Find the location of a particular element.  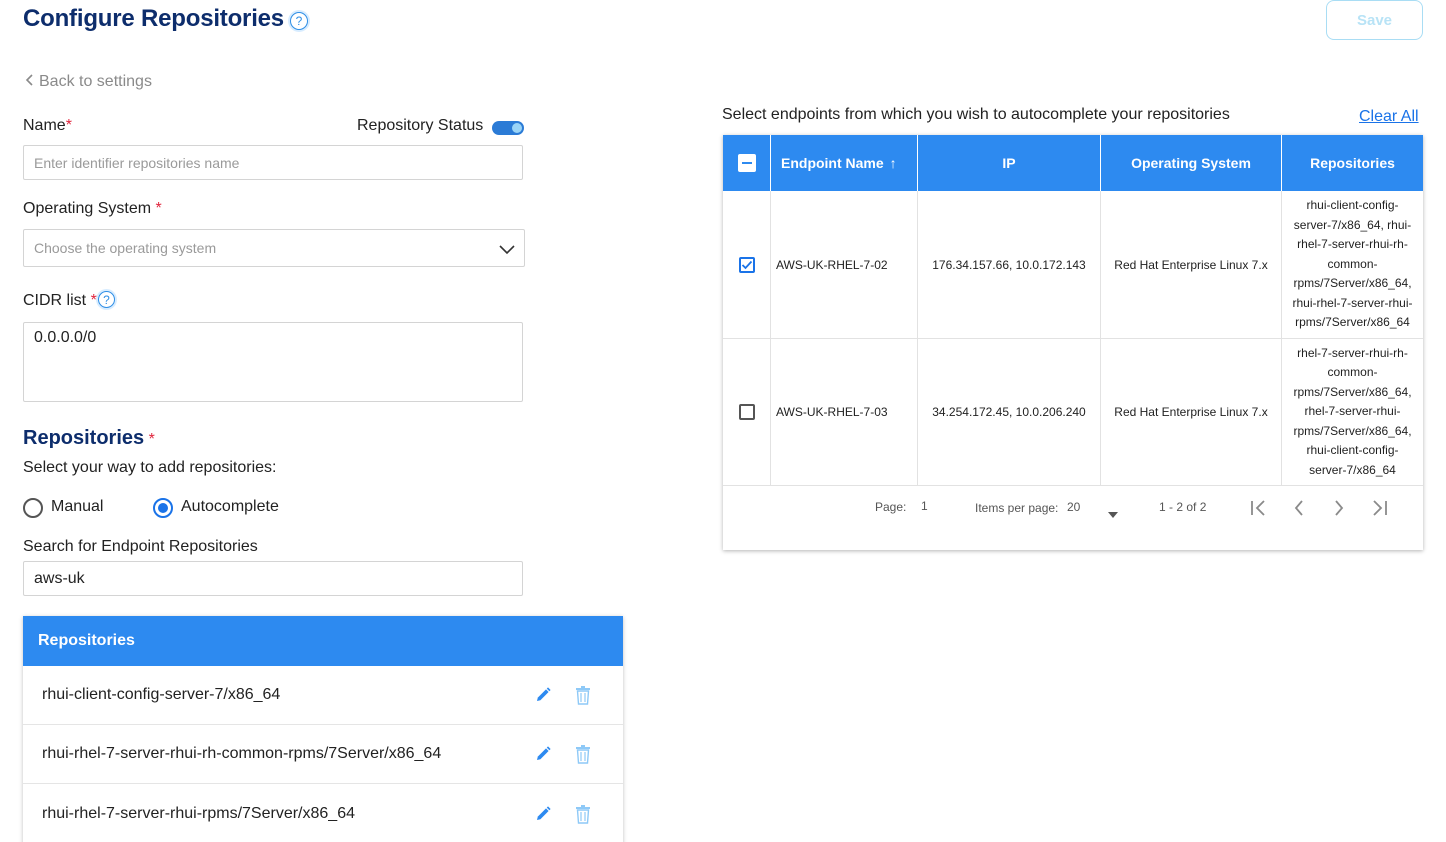

page-label: Page: is located at coordinates (891, 507).